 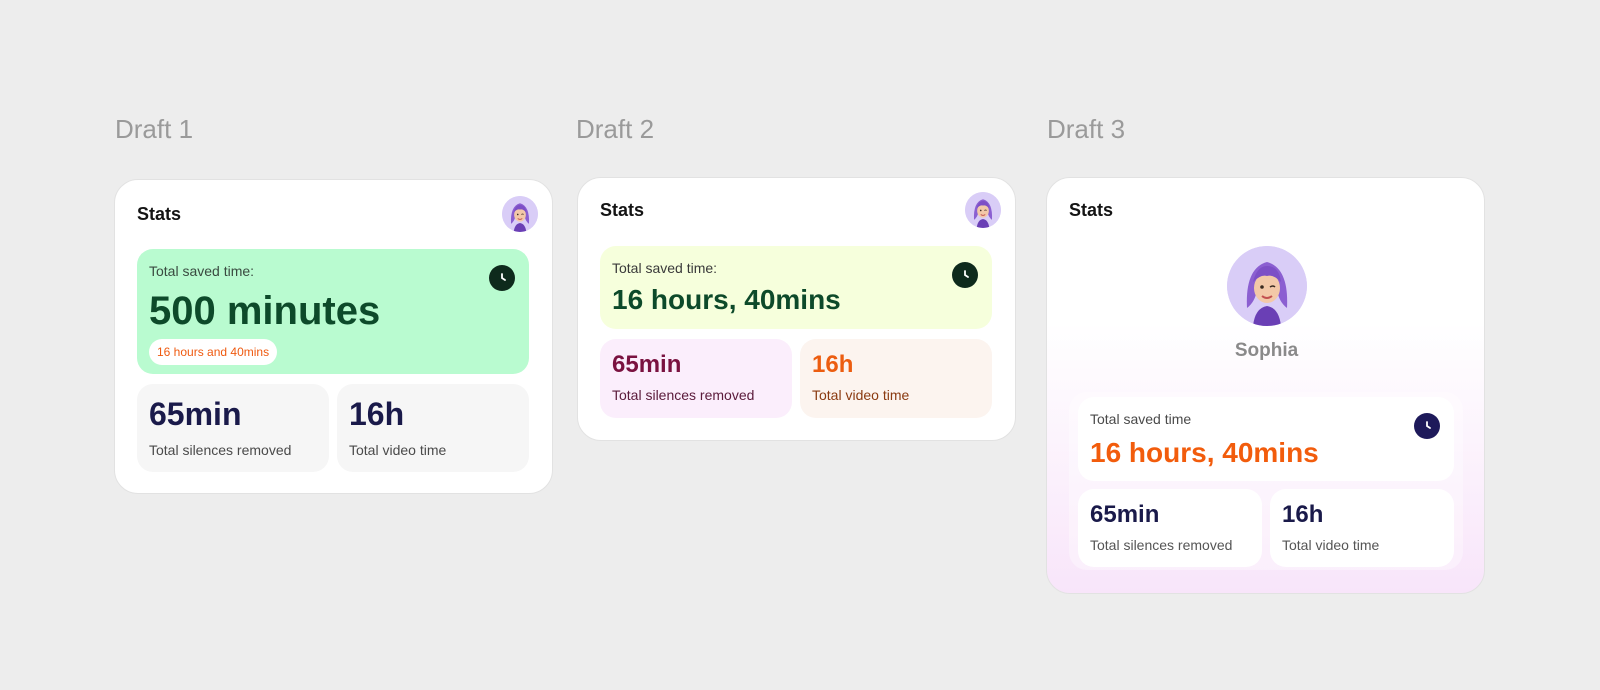 What do you see at coordinates (1266, 350) in the screenshot?
I see `user-name: Sophia` at bounding box center [1266, 350].